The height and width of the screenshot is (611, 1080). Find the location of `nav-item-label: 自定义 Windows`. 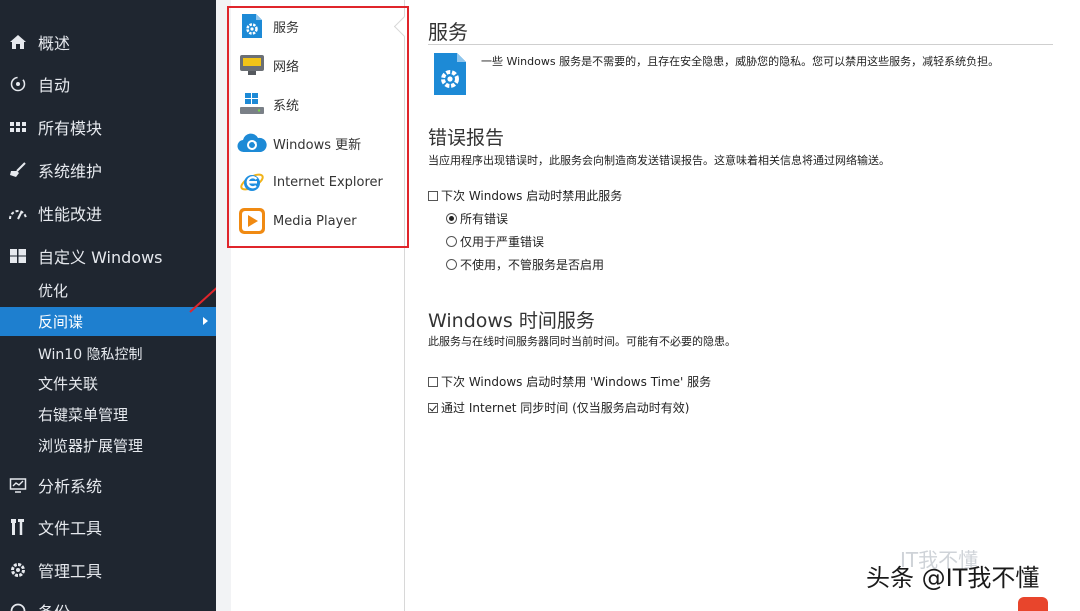

nav-item-label: 自定义 Windows is located at coordinates (100, 257).